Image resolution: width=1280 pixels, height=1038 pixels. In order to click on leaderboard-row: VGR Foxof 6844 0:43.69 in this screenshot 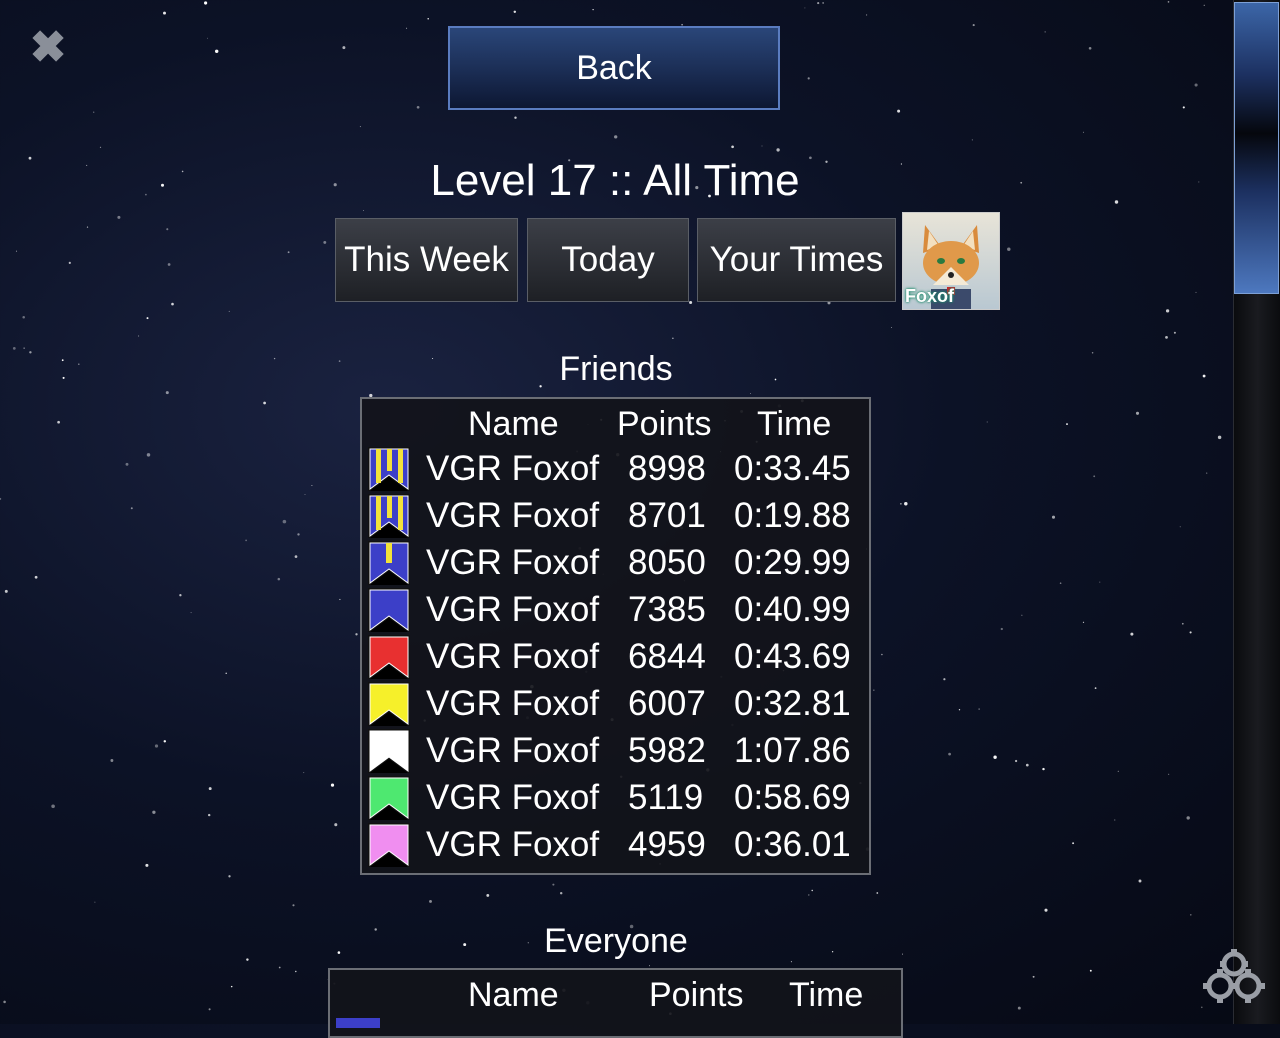, I will do `click(615, 656)`.